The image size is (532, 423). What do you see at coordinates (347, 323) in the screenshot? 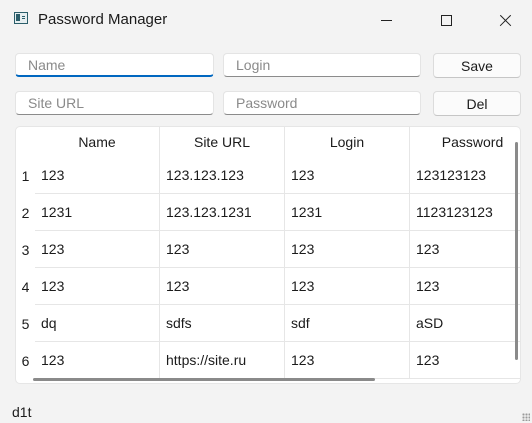
I see `cell-login: sdf` at bounding box center [347, 323].